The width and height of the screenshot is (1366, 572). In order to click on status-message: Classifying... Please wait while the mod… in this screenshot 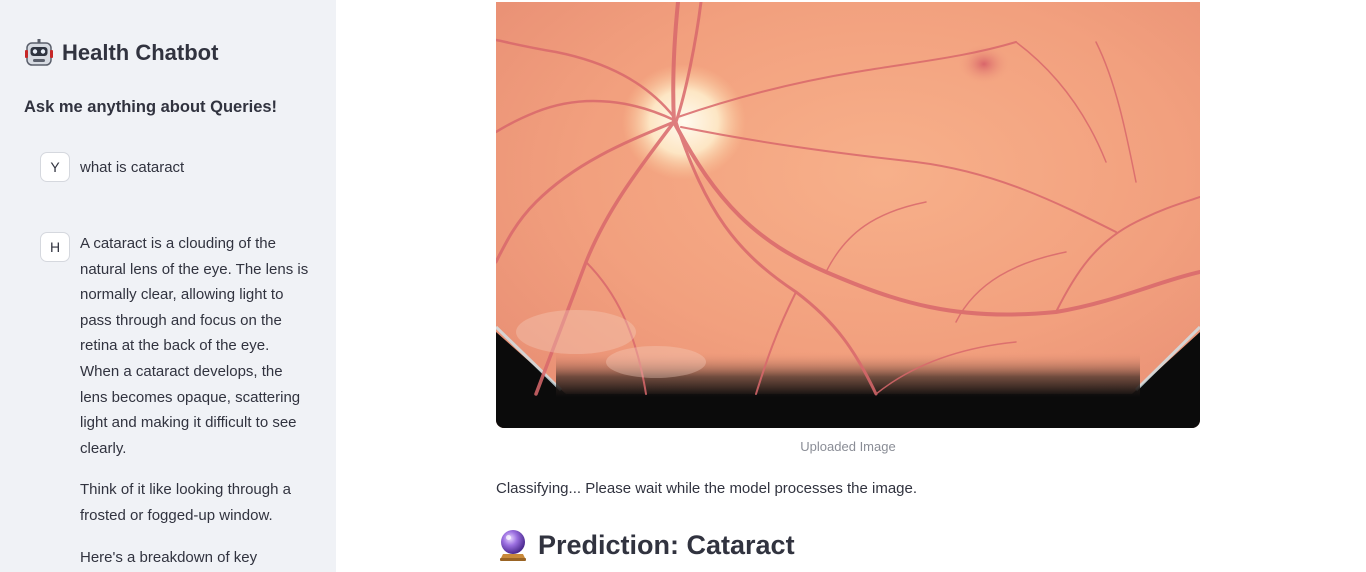, I will do `click(707, 488)`.